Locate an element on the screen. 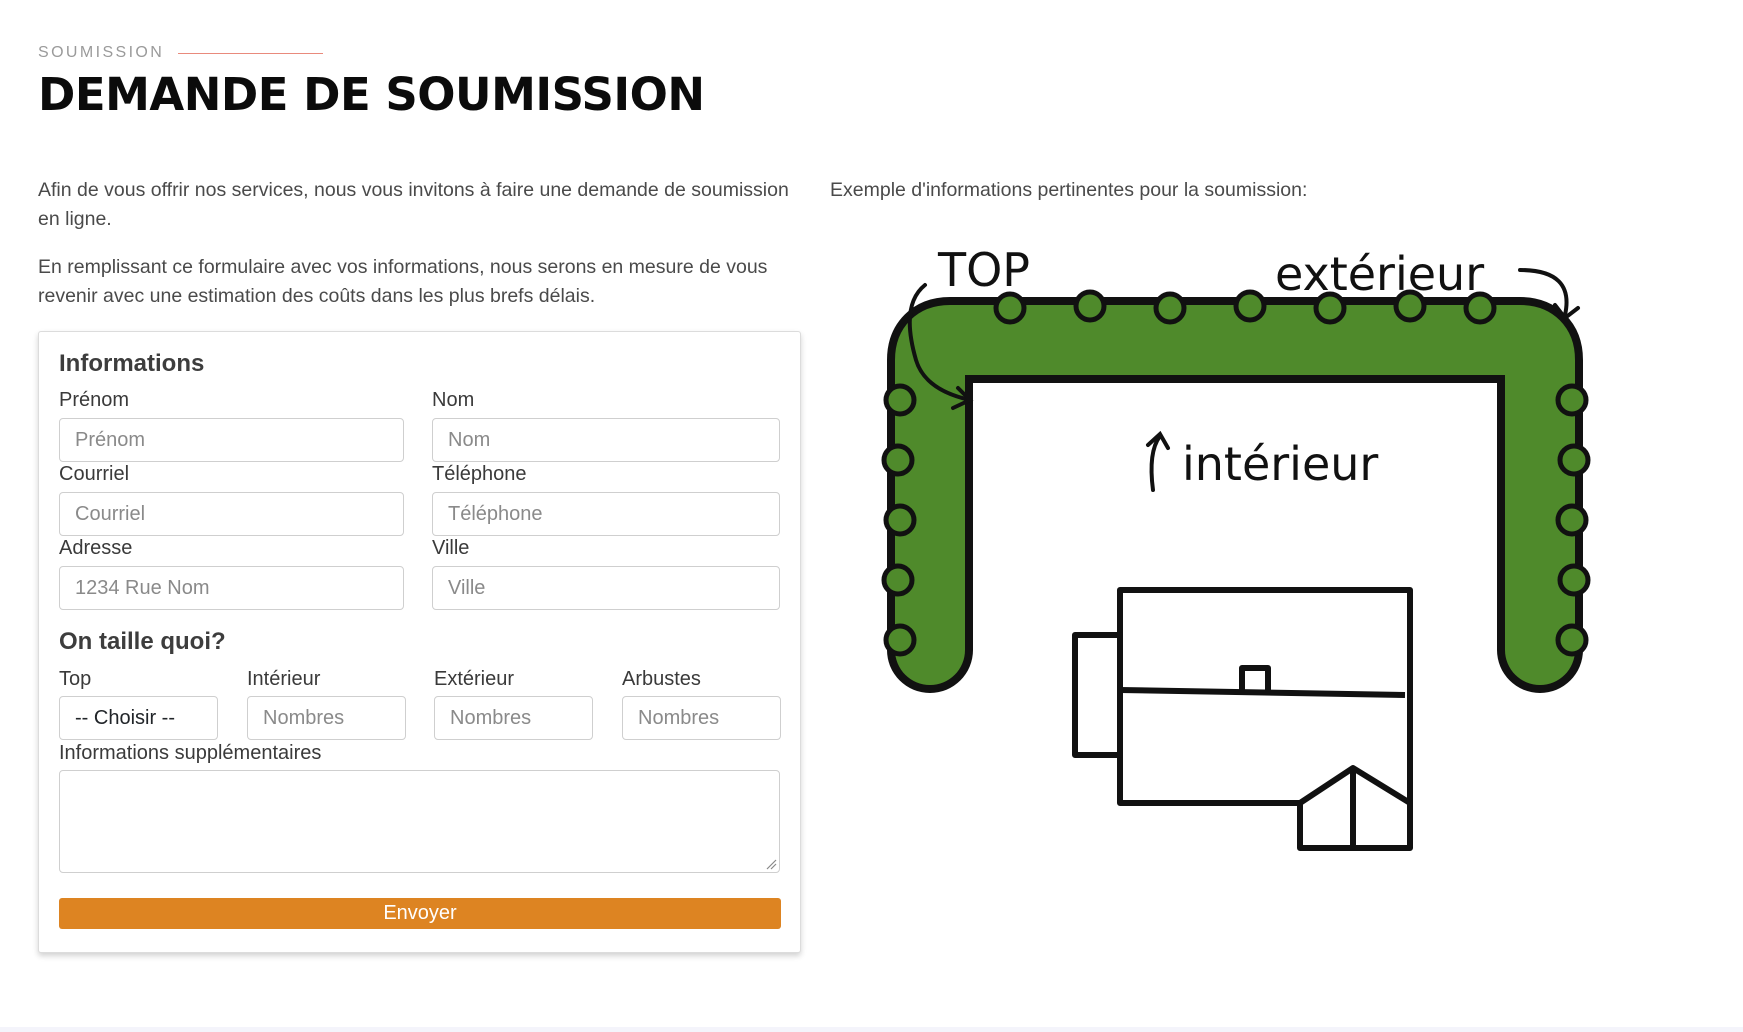  top-select: -- Choisir -- is located at coordinates (138, 718).